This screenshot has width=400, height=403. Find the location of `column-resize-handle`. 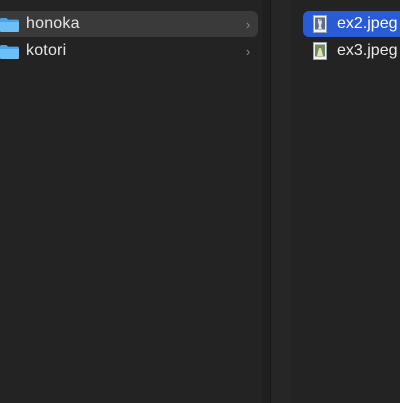

column-resize-handle is located at coordinates (280, 201).